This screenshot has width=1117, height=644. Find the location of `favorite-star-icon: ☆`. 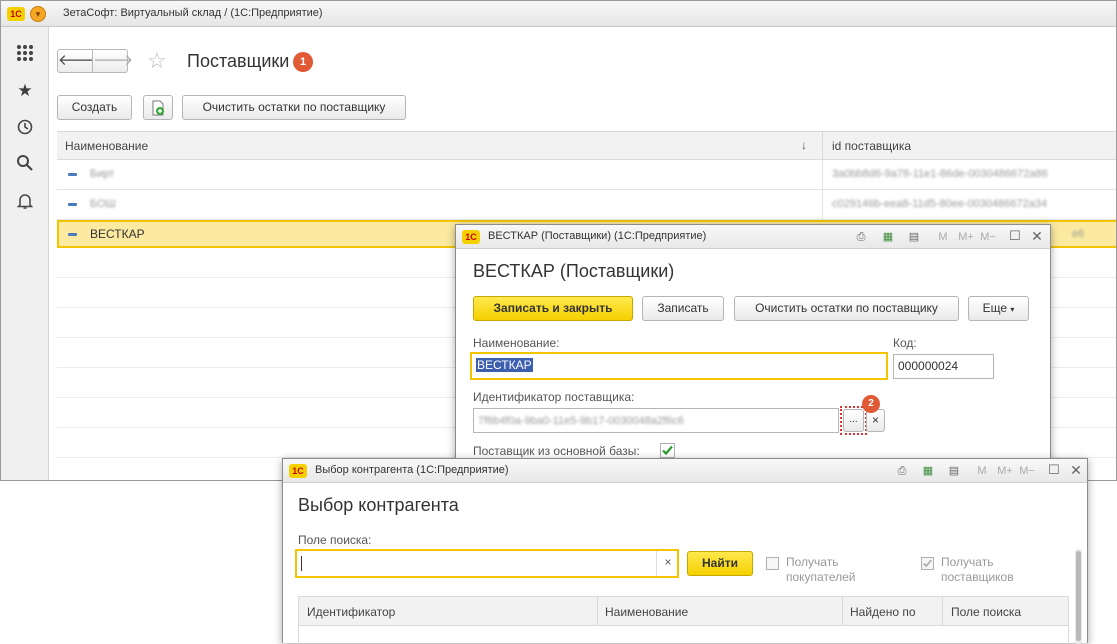

favorite-star-icon: ☆ is located at coordinates (157, 61).